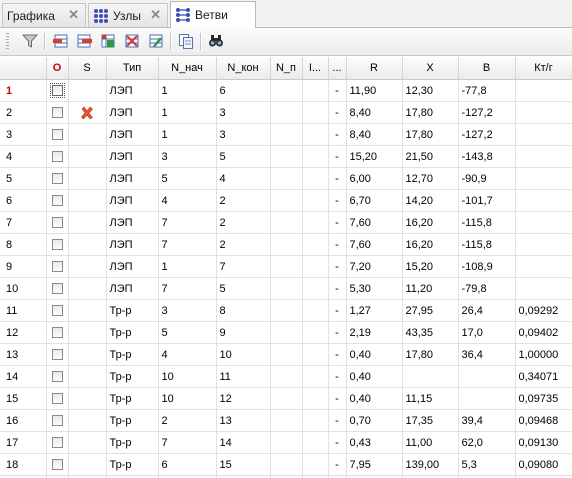  Describe the element at coordinates (430, 464) in the screenshot. I see `x-cell: 139,00` at that location.